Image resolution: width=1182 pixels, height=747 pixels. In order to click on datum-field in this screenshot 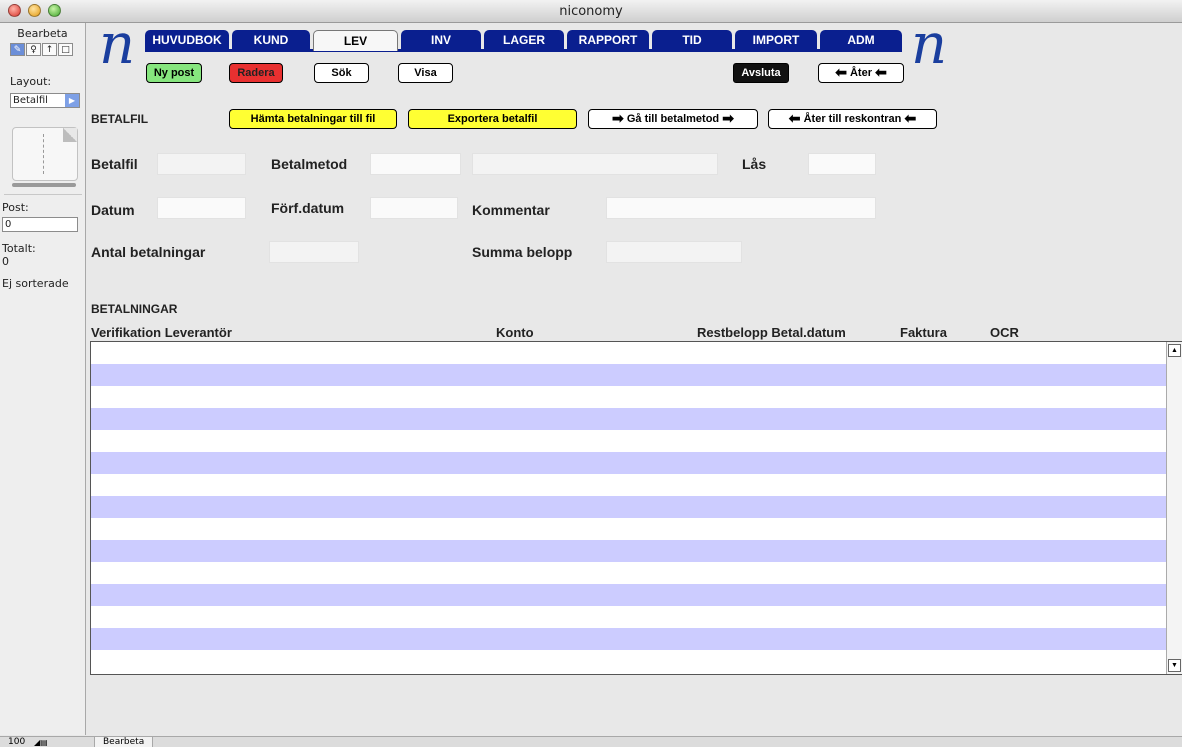, I will do `click(201, 208)`.